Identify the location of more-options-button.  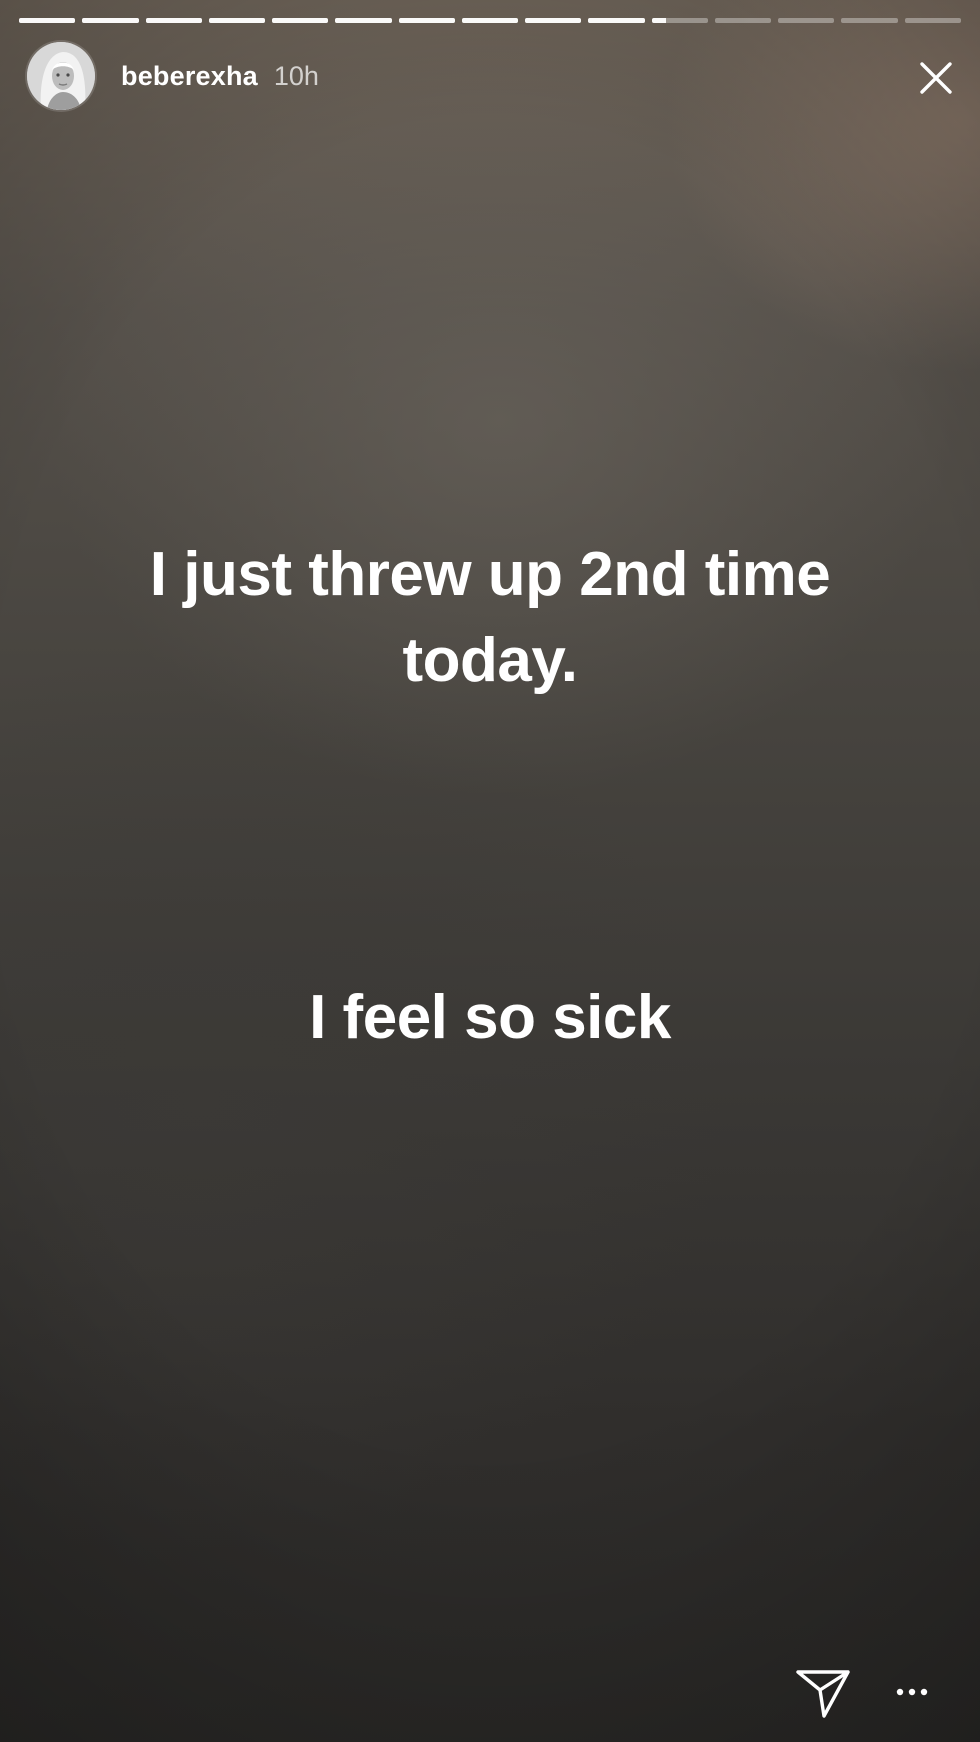
(912, 1692).